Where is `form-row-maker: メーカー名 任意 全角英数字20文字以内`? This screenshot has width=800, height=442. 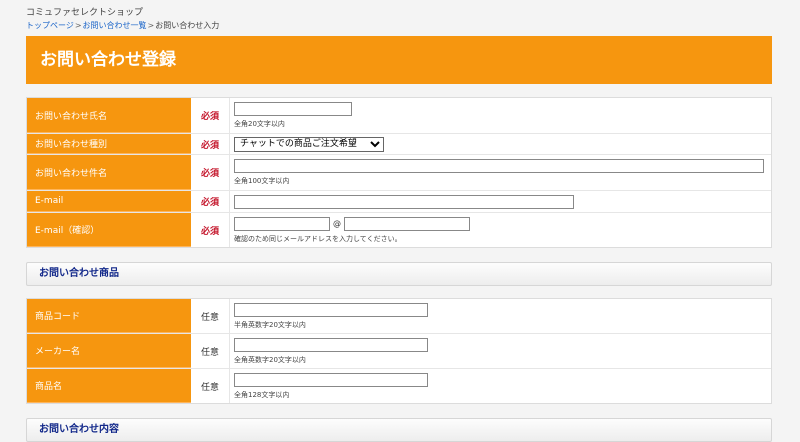 form-row-maker: メーカー名 任意 全角英数字20文字以内 is located at coordinates (399, 351).